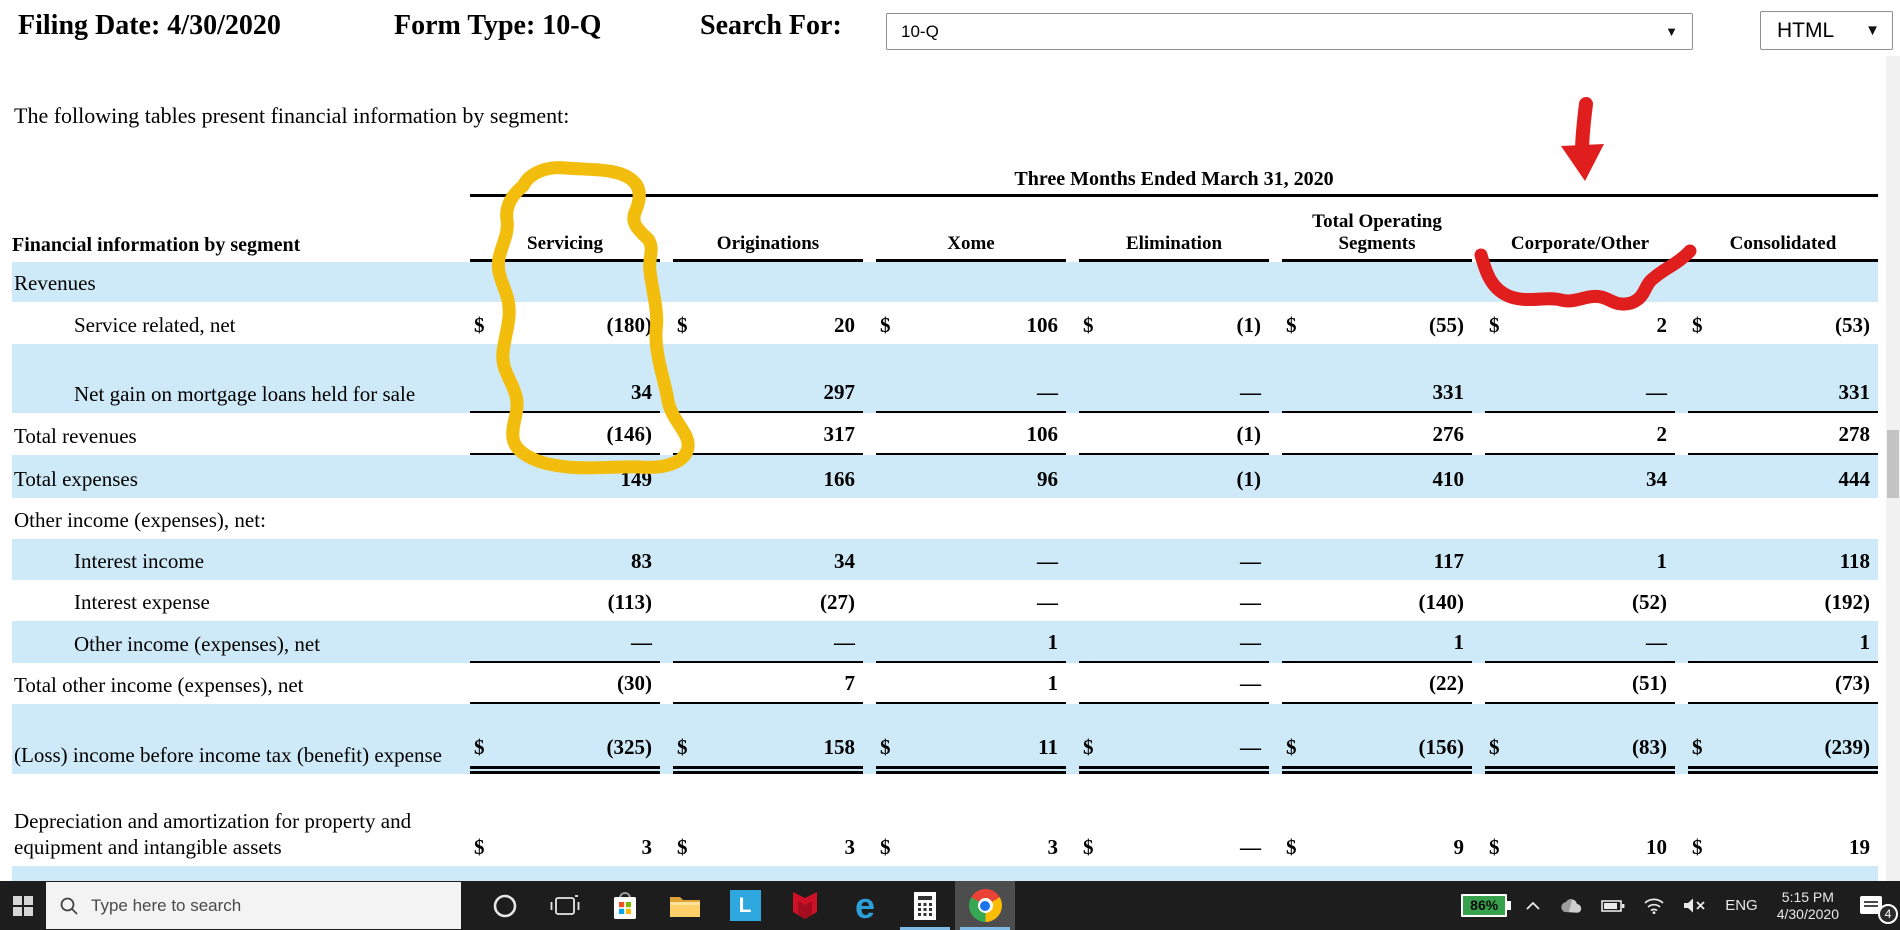 The width and height of the screenshot is (1900, 930). What do you see at coordinates (768, 438) in the screenshot?
I see `cell-value: 317` at bounding box center [768, 438].